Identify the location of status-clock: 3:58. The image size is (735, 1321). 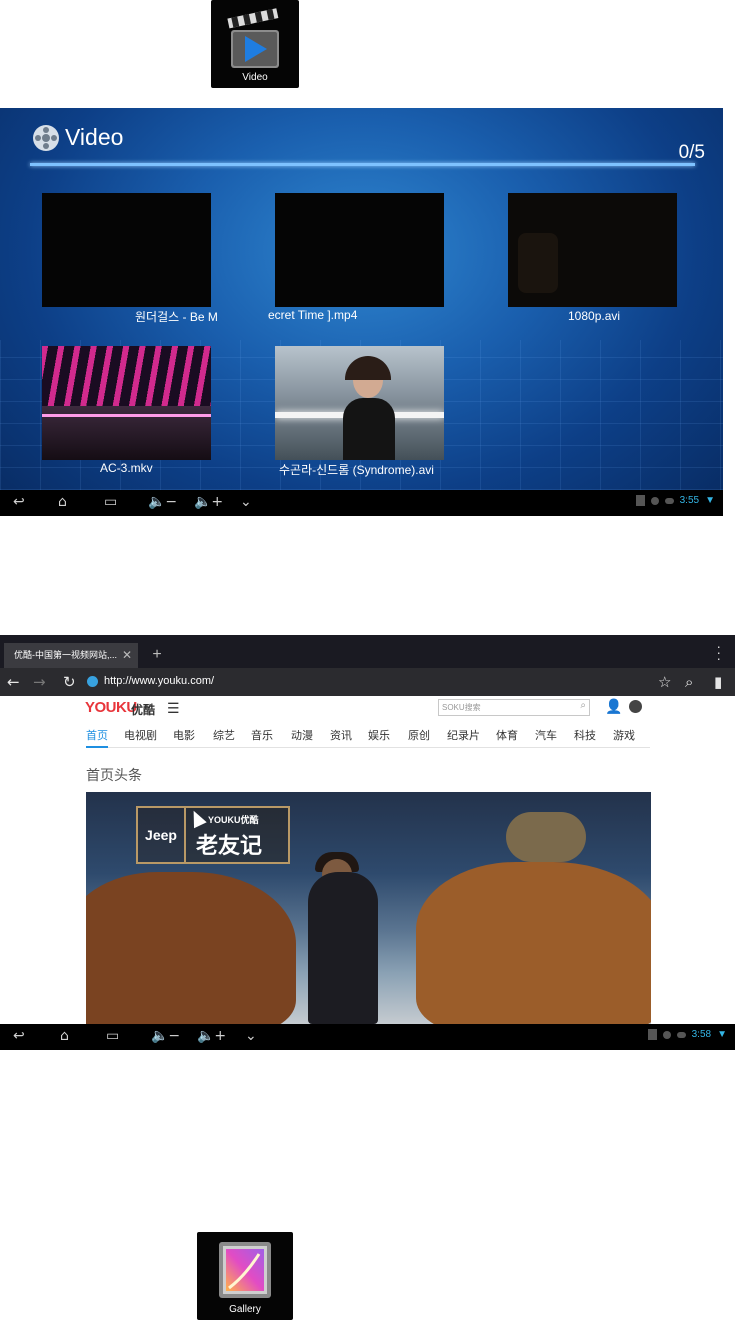
(701, 1034).